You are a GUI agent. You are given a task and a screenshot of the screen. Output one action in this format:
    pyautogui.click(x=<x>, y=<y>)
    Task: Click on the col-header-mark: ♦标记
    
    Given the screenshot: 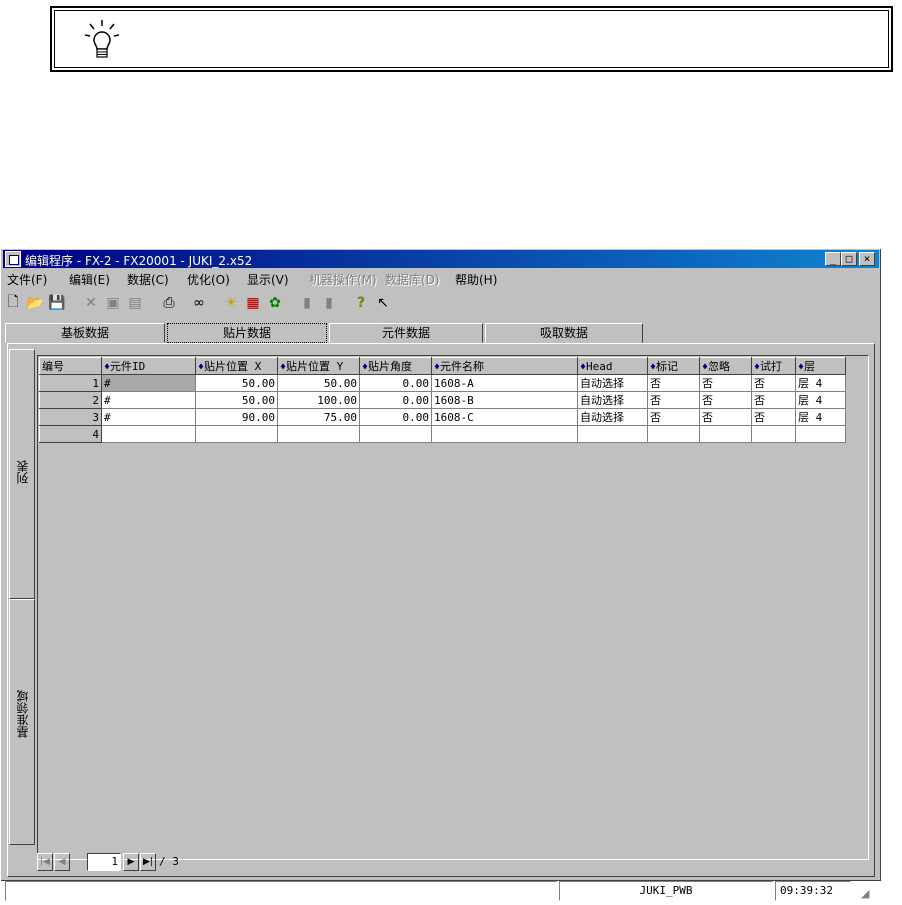 What is the action you would take?
    pyautogui.click(x=673, y=366)
    